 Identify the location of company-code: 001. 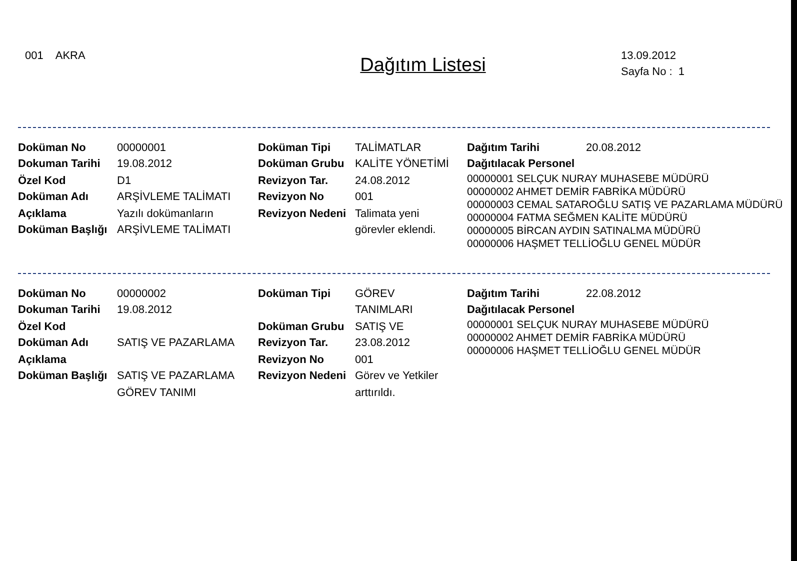
(34, 56).